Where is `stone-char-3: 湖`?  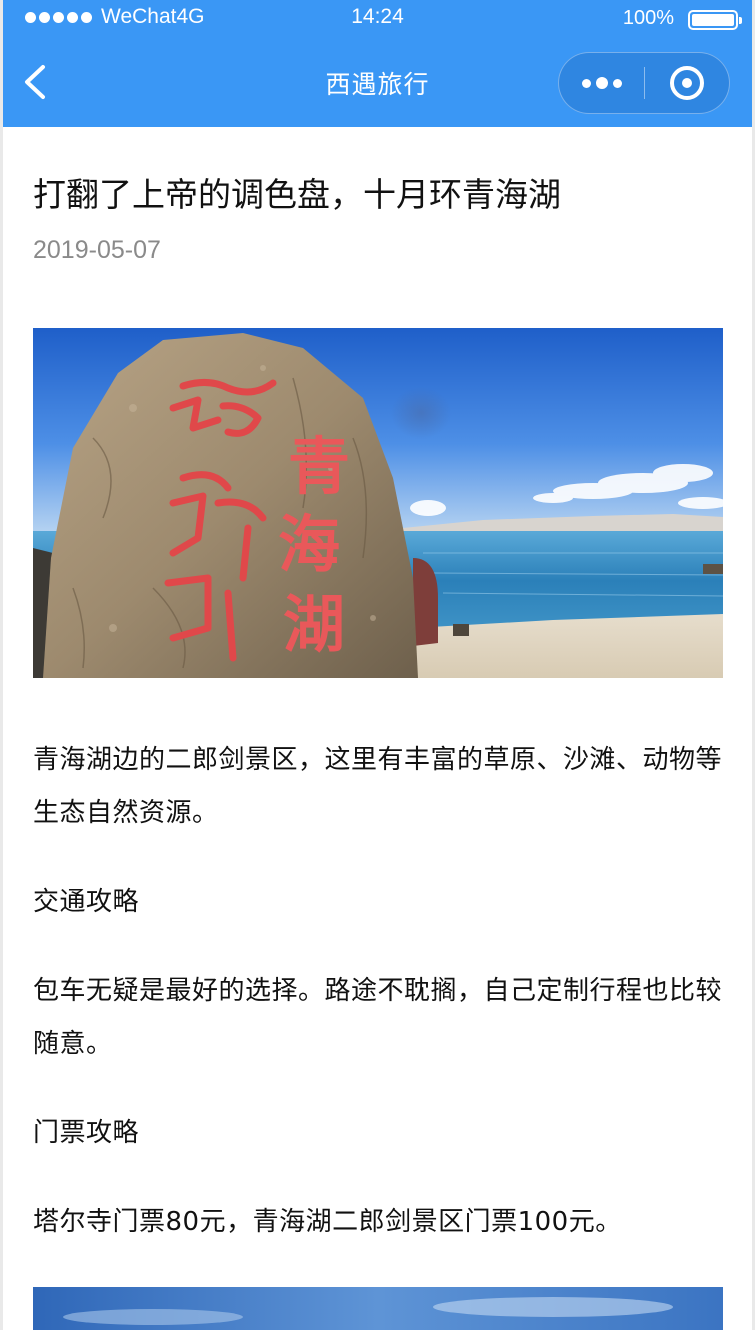 stone-char-3: 湖 is located at coordinates (314, 624).